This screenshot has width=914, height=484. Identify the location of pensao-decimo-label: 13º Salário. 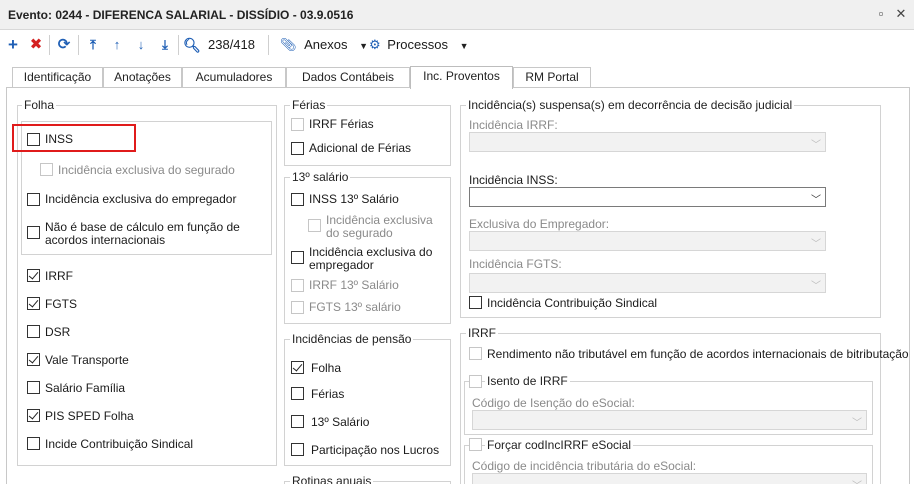
(340, 422).